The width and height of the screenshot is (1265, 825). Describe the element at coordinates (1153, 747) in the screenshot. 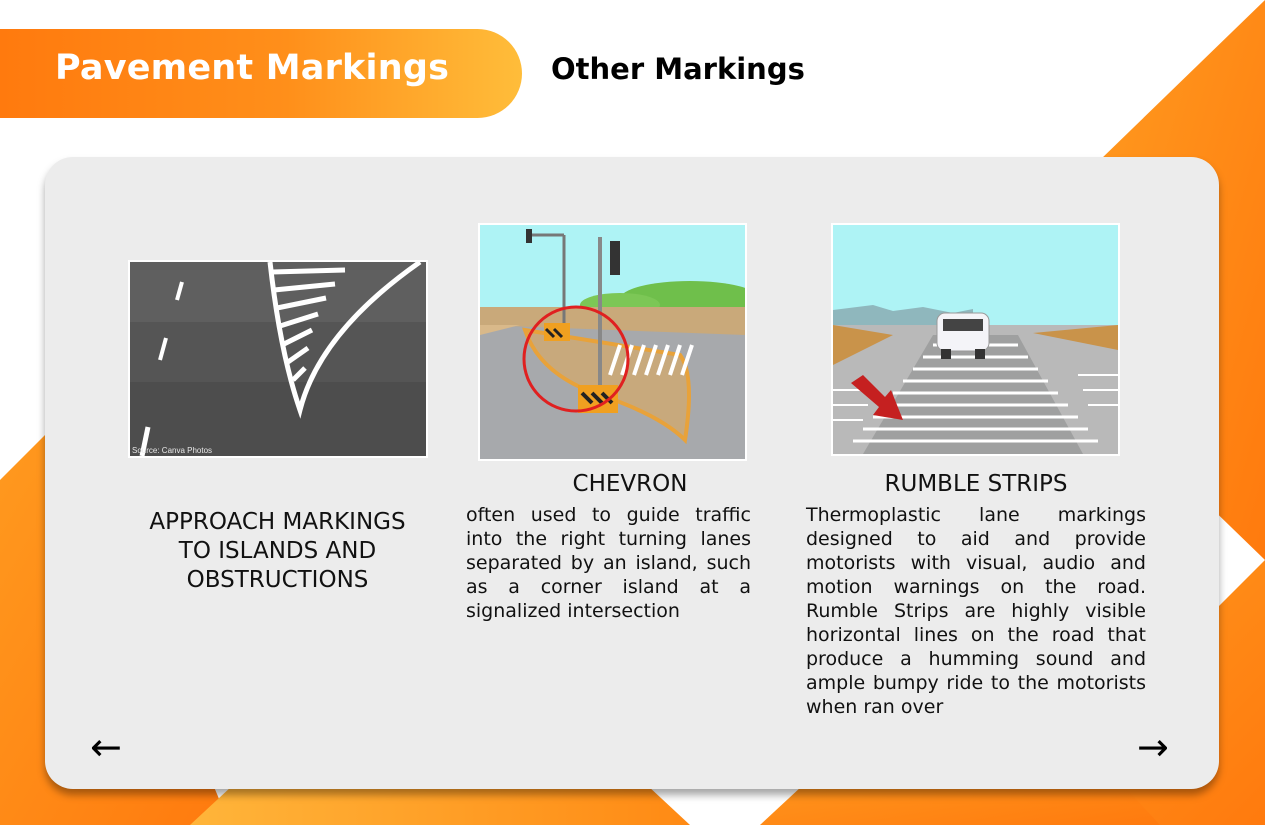

I see `right-arrow-icon: →` at that location.